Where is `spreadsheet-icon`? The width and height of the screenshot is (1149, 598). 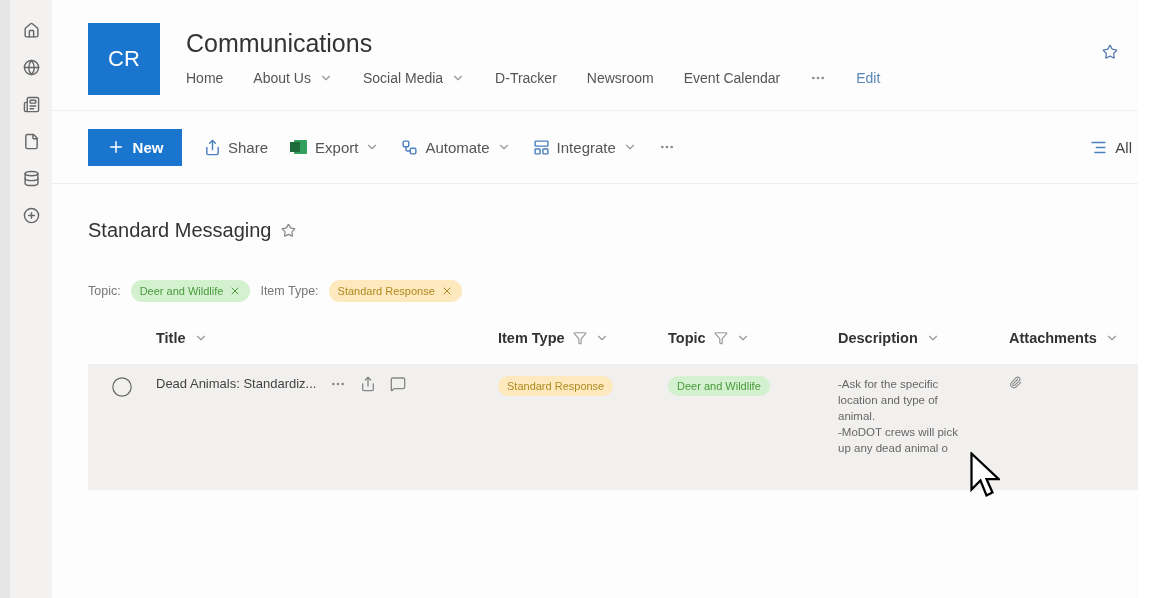
spreadsheet-icon is located at coordinates (299, 147).